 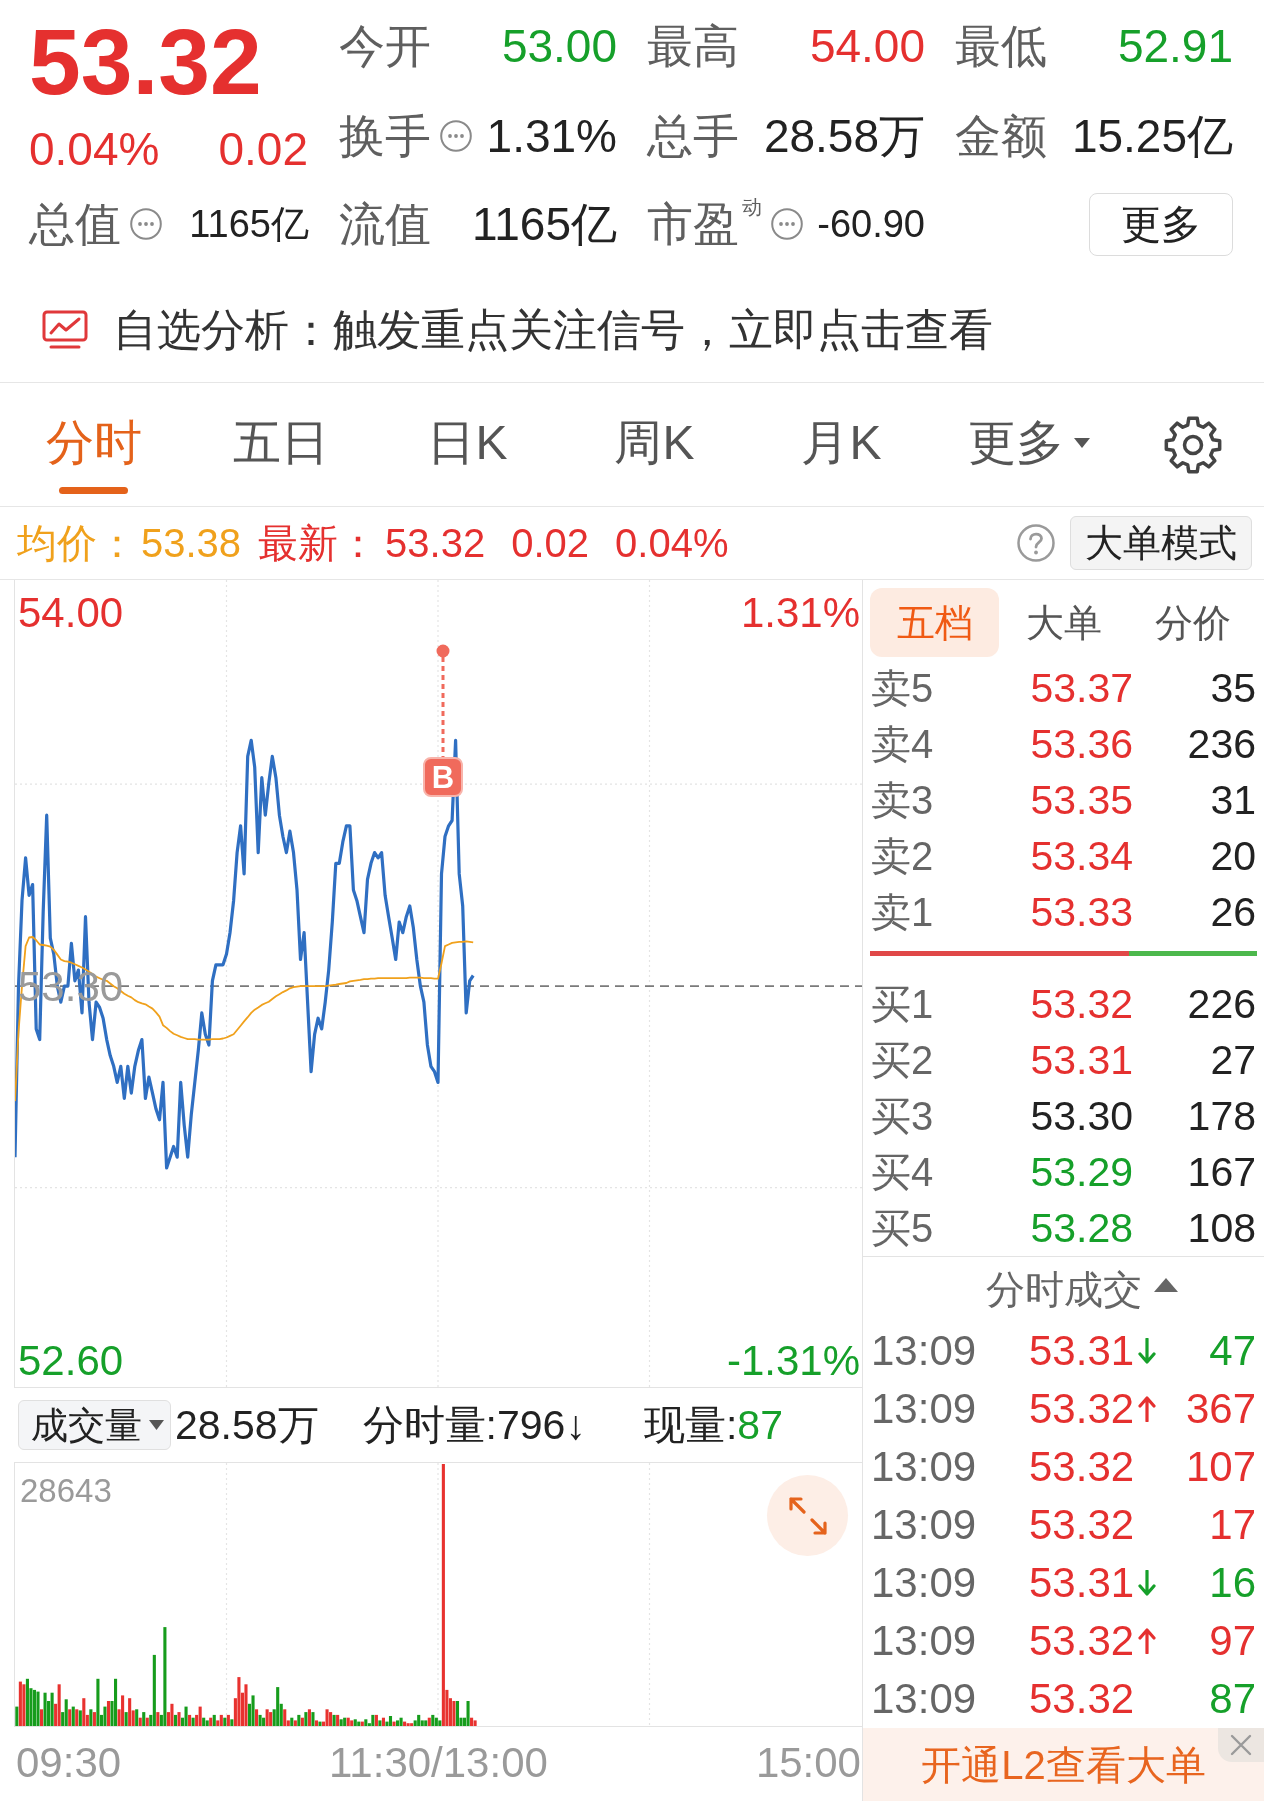 What do you see at coordinates (75, 224) in the screenshot?
I see `stat-label: 总值` at bounding box center [75, 224].